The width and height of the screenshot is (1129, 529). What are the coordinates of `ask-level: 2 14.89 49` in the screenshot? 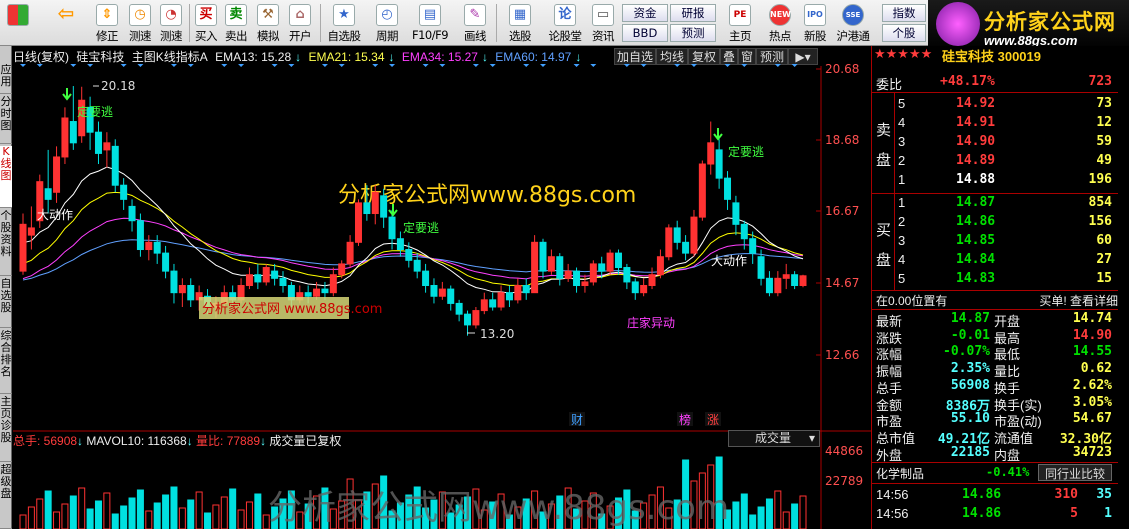 It's located at (995, 162).